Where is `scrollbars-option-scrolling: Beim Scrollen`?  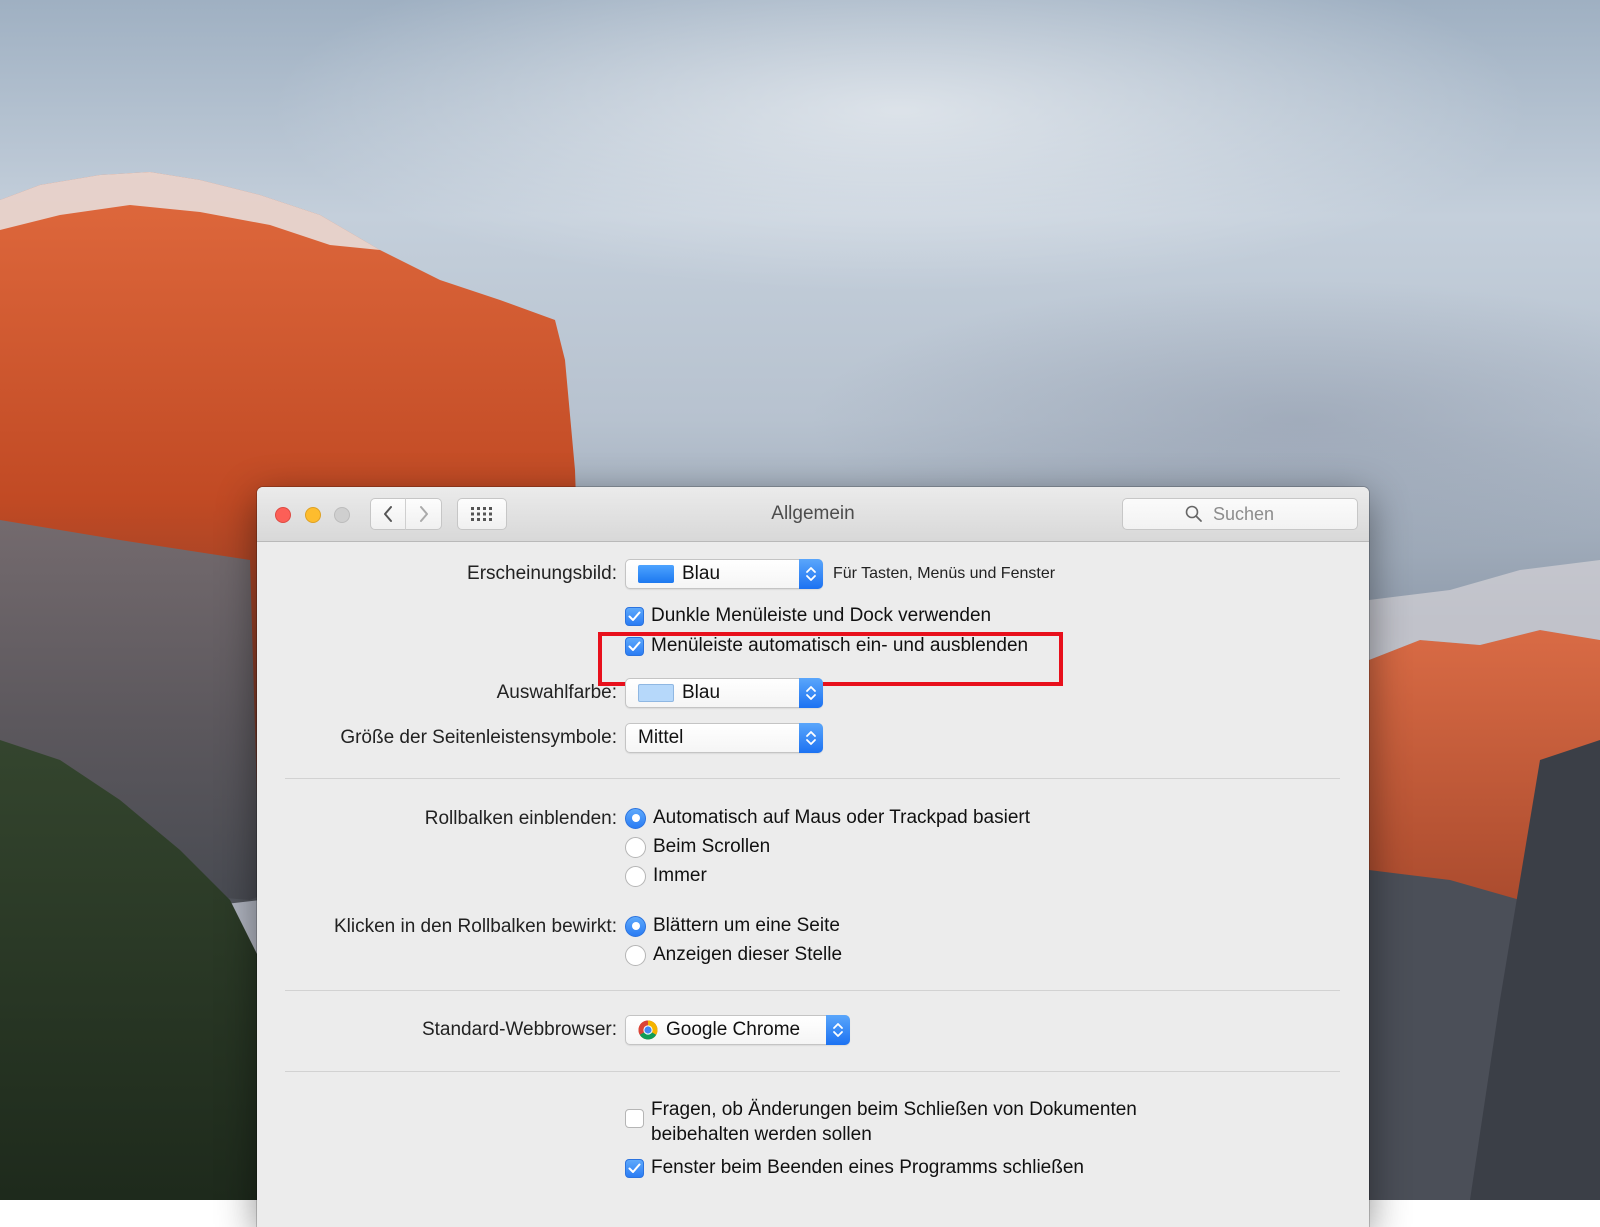 scrollbars-option-scrolling: Beim Scrollen is located at coordinates (697, 847).